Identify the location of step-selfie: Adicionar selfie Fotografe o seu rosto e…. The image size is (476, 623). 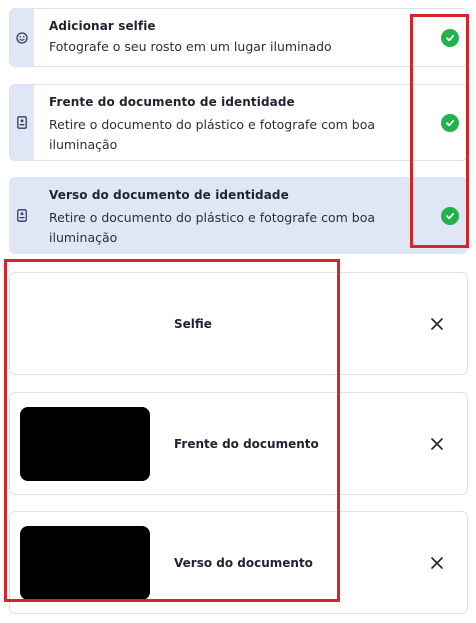
(238, 37).